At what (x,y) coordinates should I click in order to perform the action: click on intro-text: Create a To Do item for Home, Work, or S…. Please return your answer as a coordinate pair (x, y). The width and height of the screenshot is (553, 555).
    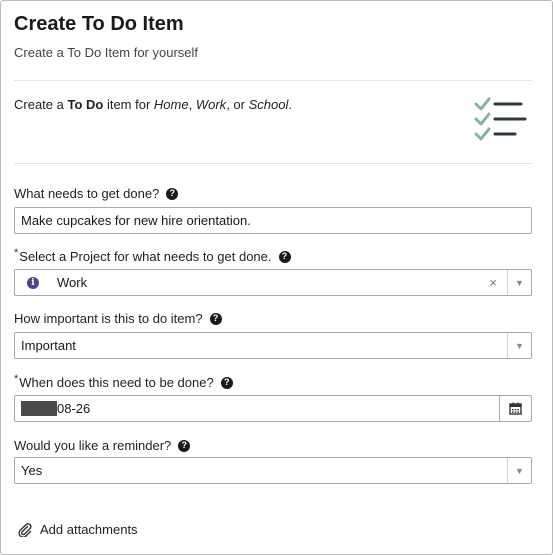
    Looking at the image, I should click on (153, 104).